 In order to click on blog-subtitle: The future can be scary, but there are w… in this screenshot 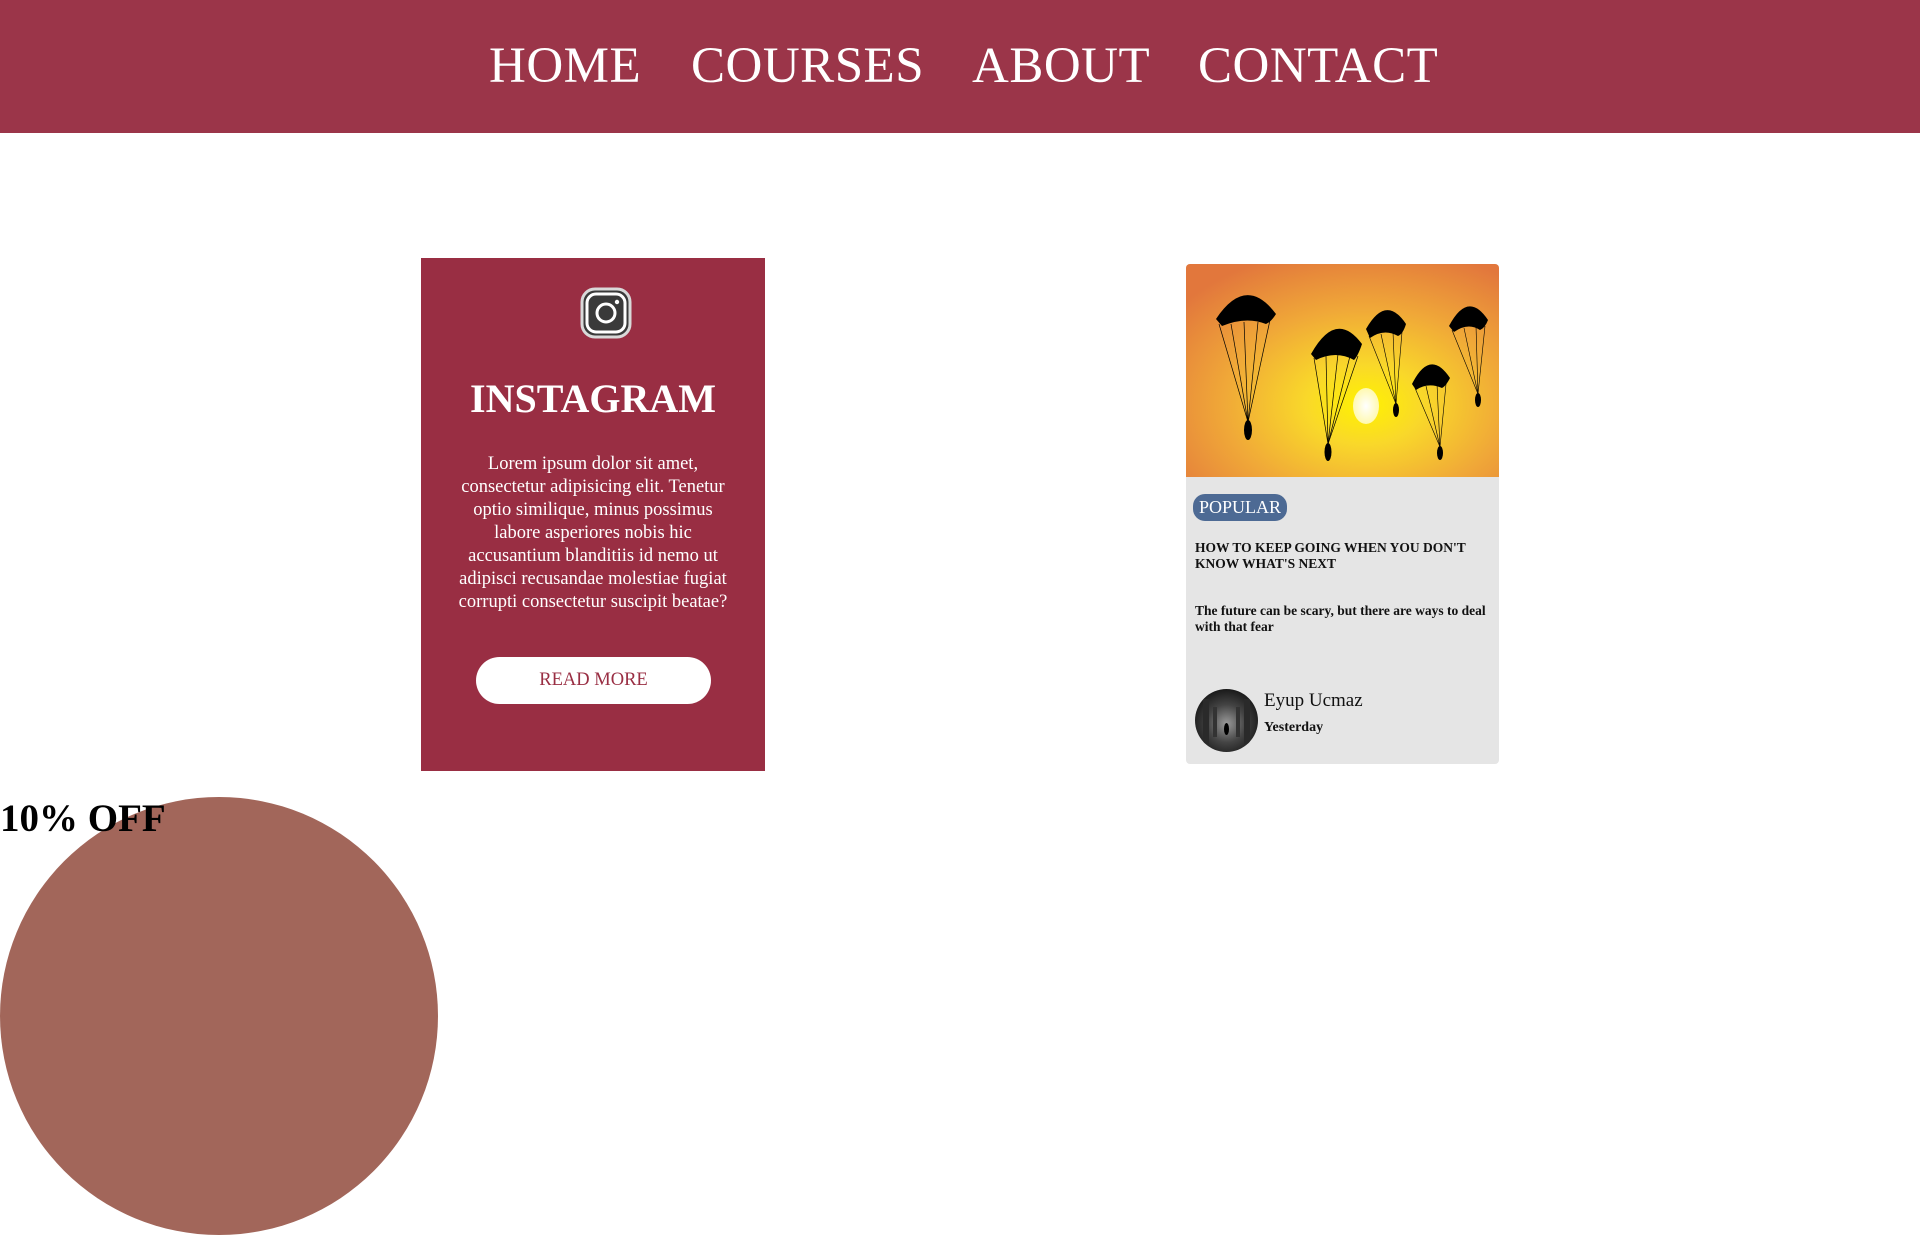, I will do `click(1340, 618)`.